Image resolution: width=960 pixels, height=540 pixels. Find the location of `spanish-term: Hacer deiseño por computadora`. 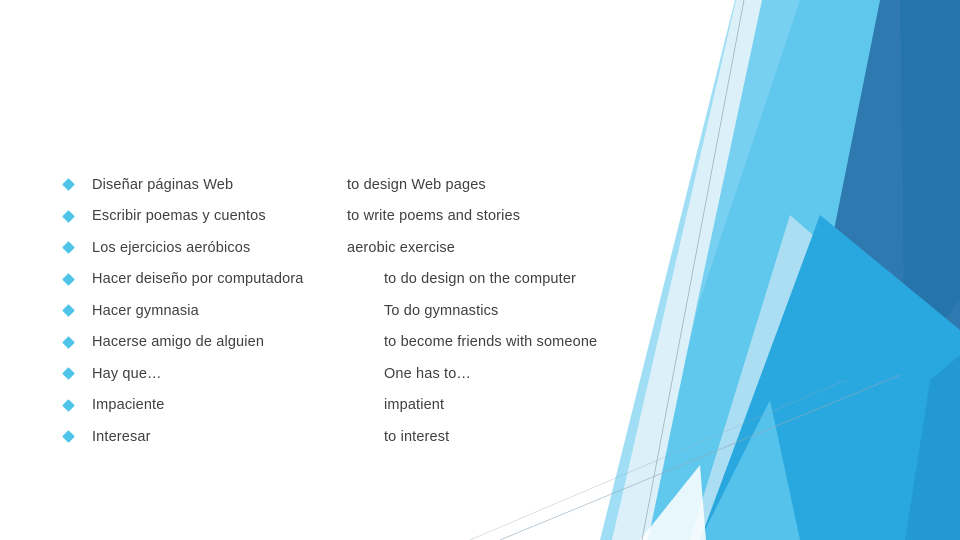

spanish-term: Hacer deiseño por computadora is located at coordinates (198, 279).